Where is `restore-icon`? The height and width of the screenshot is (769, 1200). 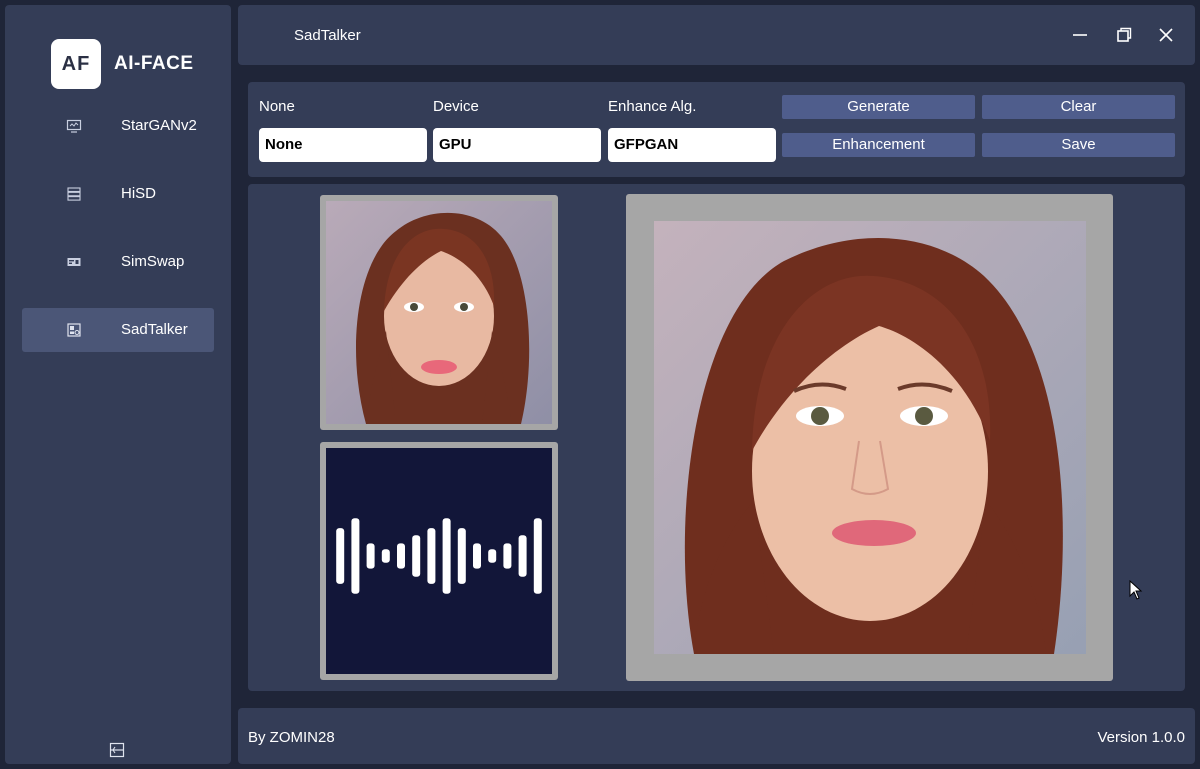 restore-icon is located at coordinates (1124, 35).